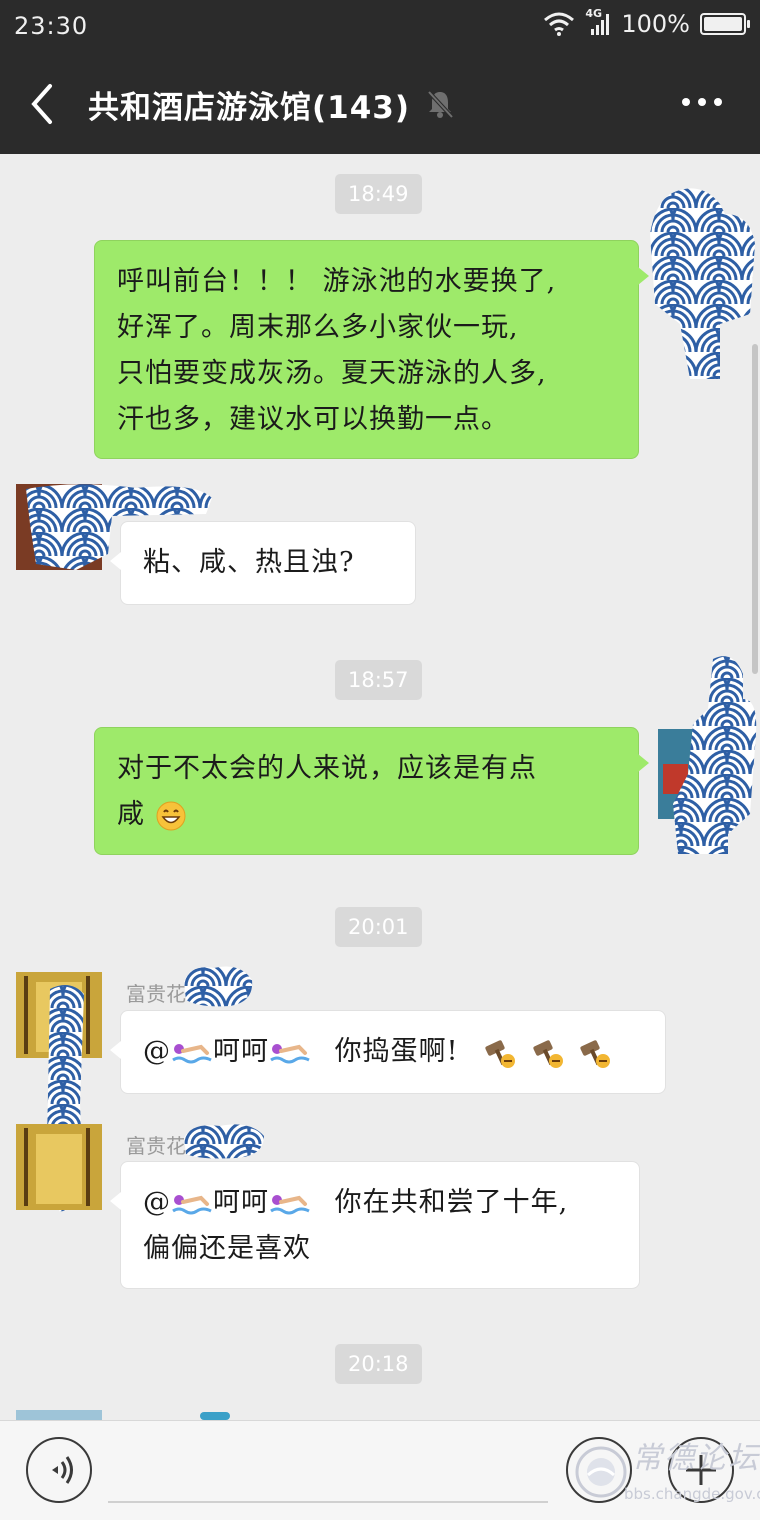  Describe the element at coordinates (378, 194) in the screenshot. I see `timestamp: 18:49` at that location.